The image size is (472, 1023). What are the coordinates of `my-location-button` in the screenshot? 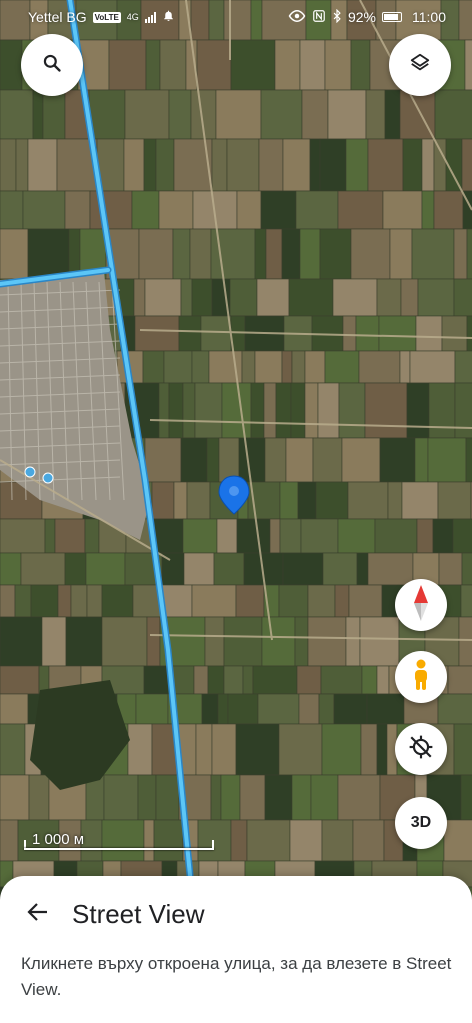 It's located at (421, 749).